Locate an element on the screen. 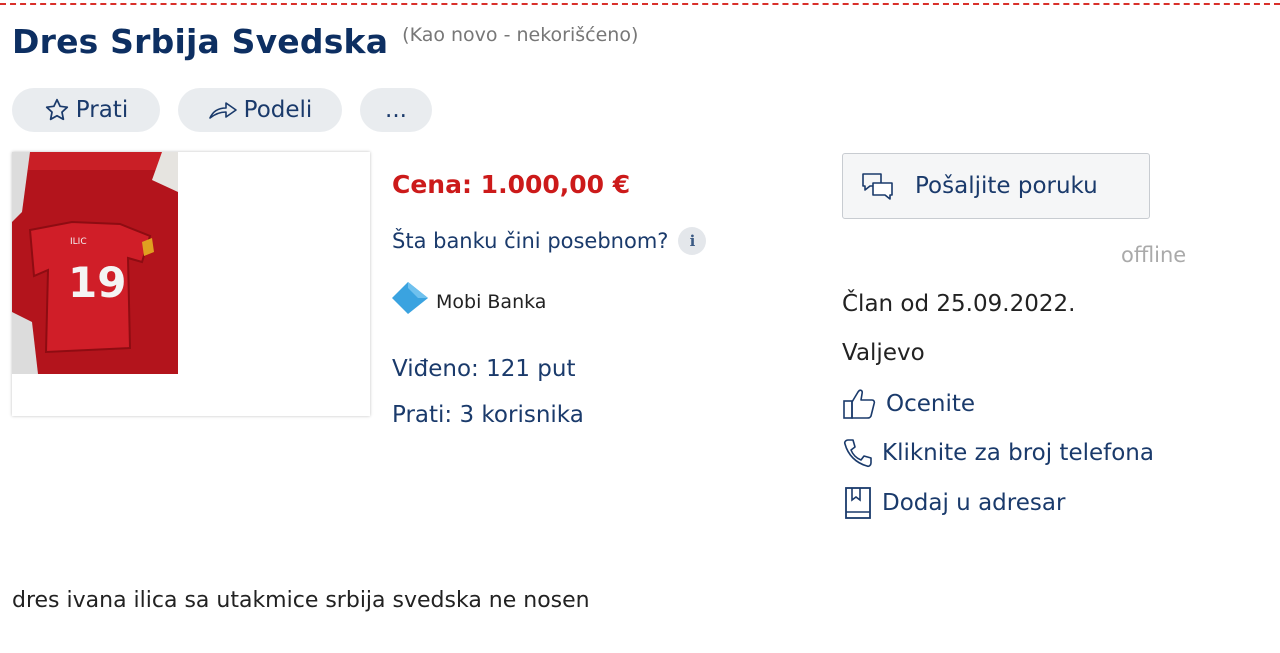 This screenshot has height=653, width=1280. share-label: Podeli is located at coordinates (278, 110).